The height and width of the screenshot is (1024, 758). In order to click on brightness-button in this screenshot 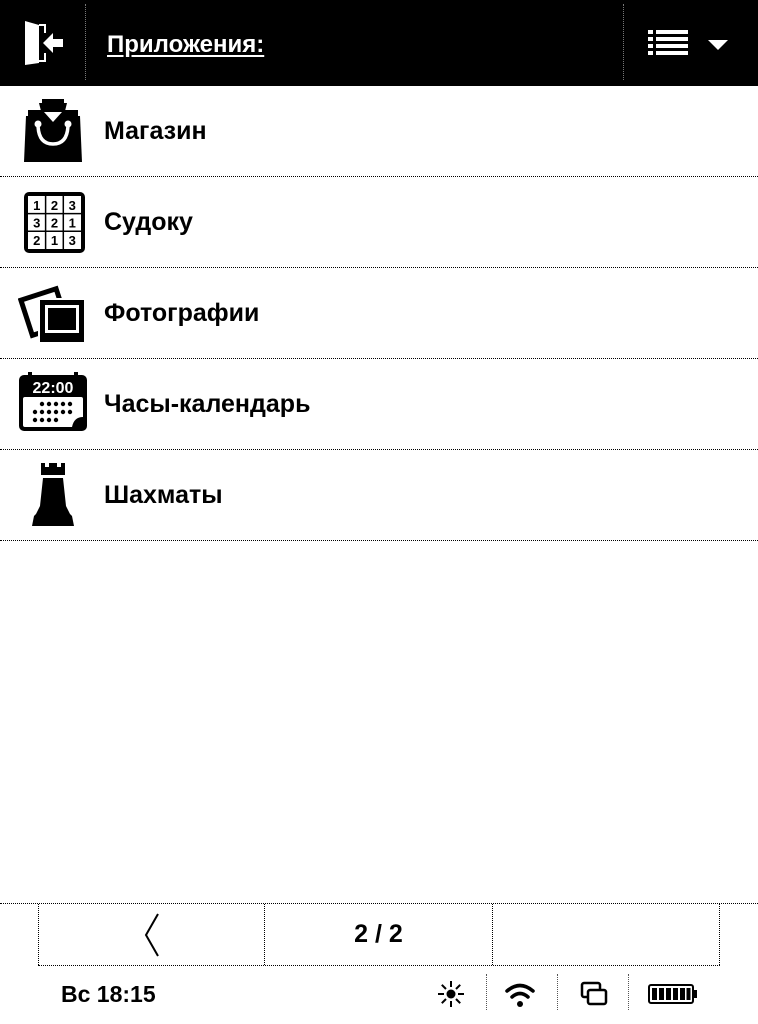, I will do `click(451, 994)`.